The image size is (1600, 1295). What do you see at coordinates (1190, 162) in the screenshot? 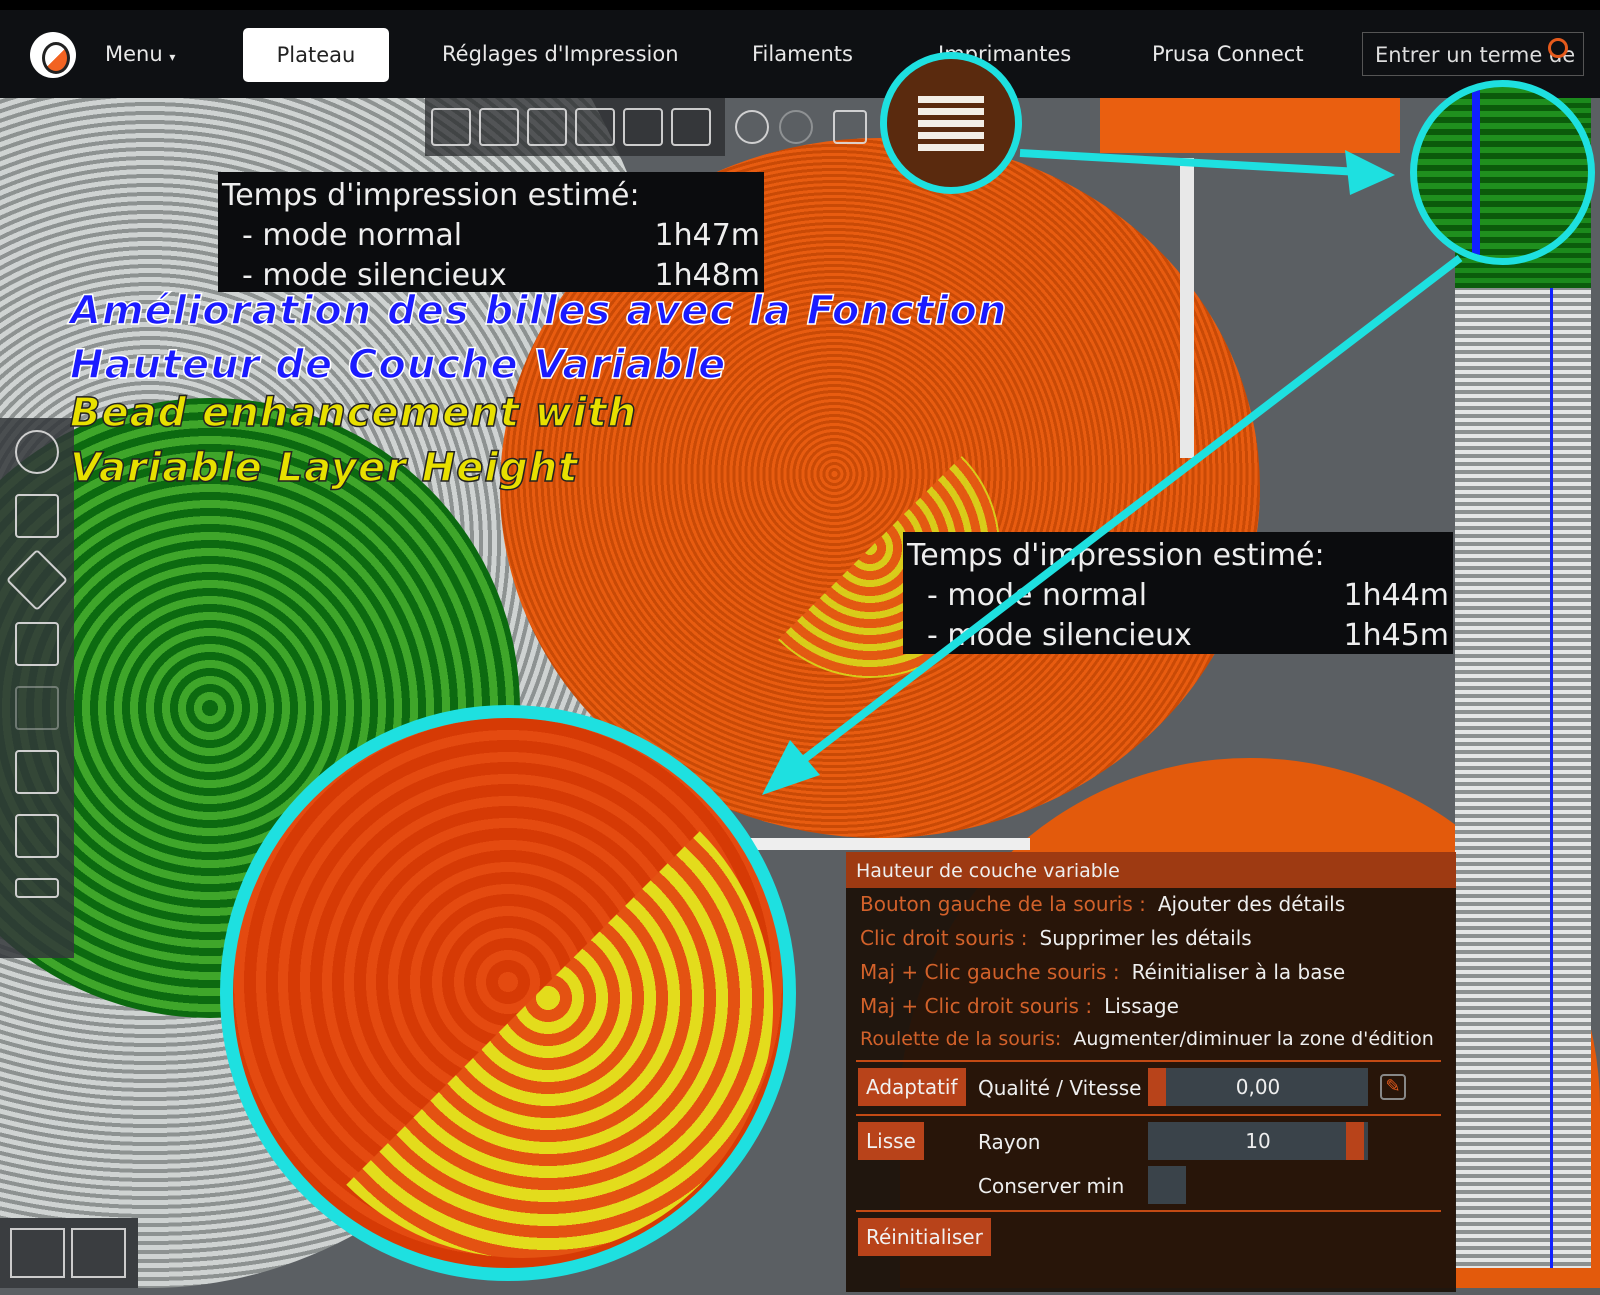
I see `arrow-to-profile` at bounding box center [1190, 162].